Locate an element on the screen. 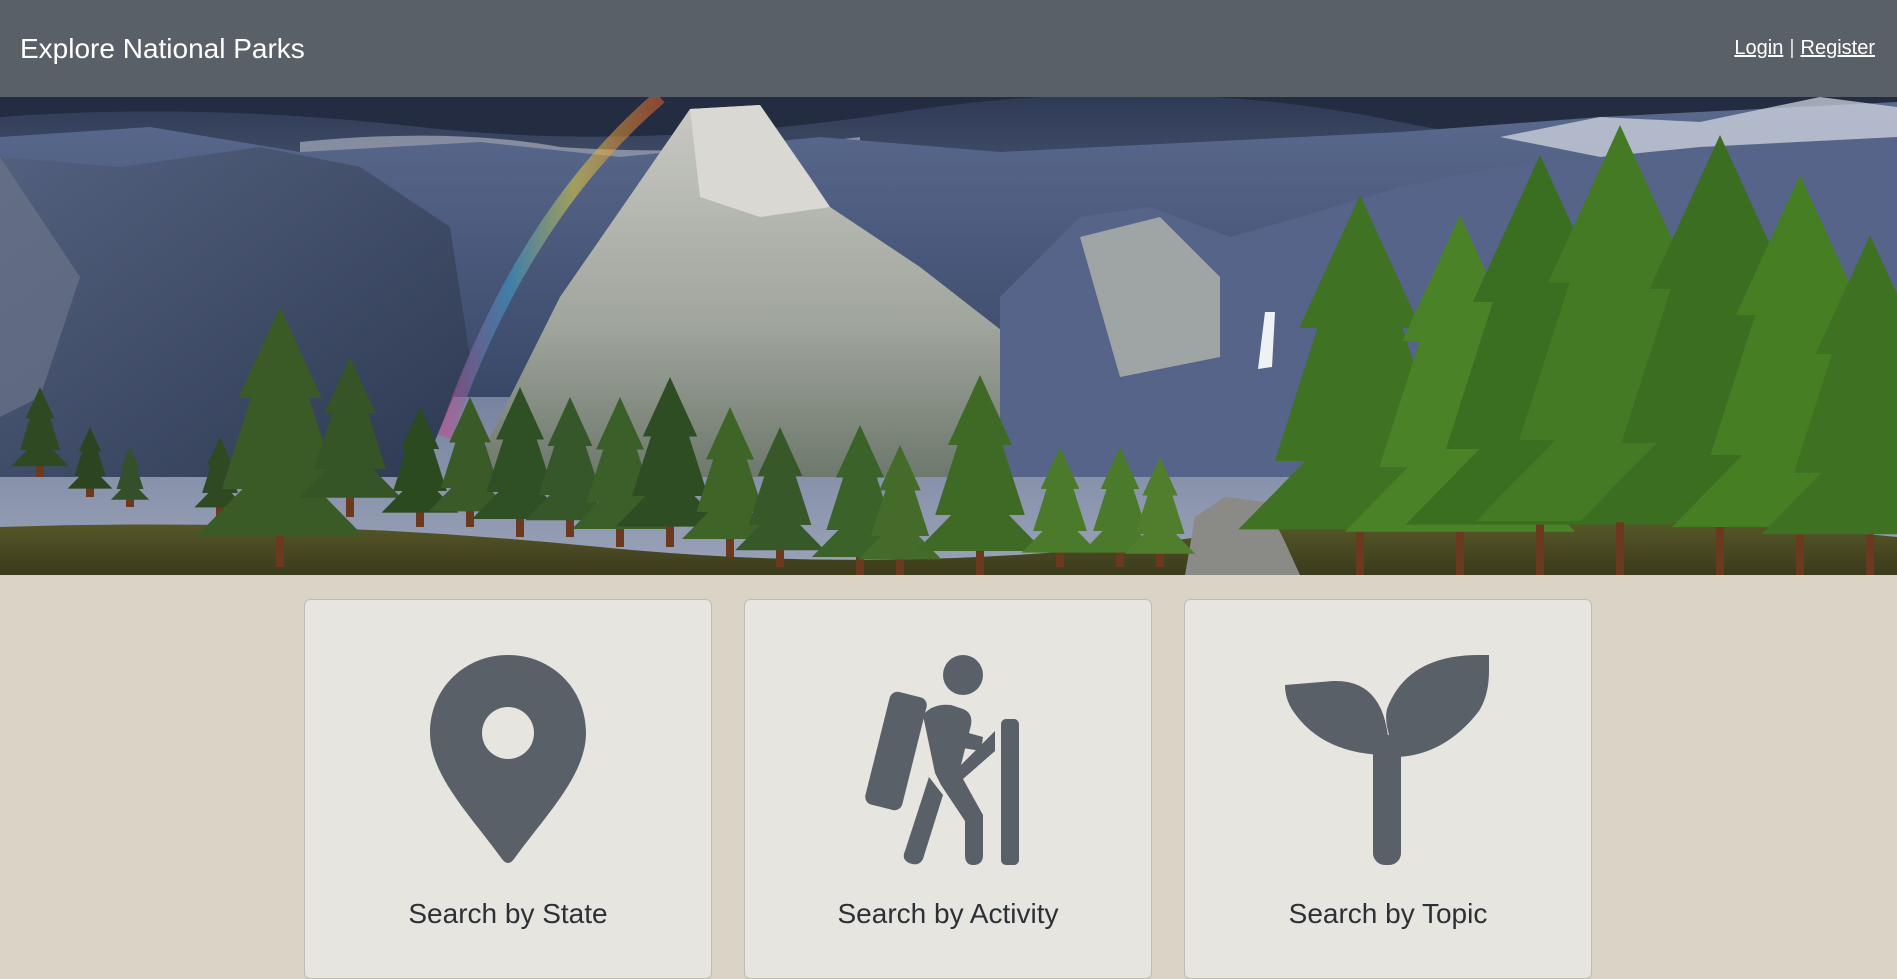 The width and height of the screenshot is (1897, 979). card-label-activity: Search by Activity is located at coordinates (948, 913).